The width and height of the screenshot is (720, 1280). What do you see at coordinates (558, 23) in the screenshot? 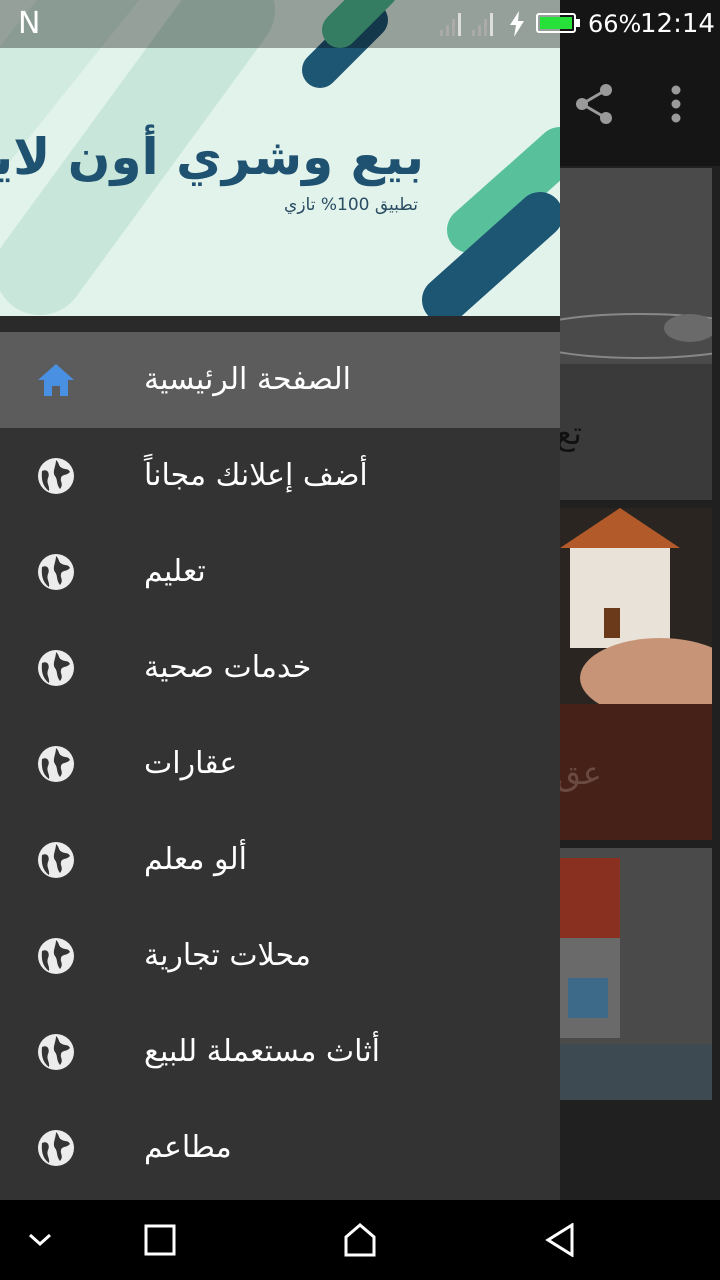
I see `battery-icon` at bounding box center [558, 23].